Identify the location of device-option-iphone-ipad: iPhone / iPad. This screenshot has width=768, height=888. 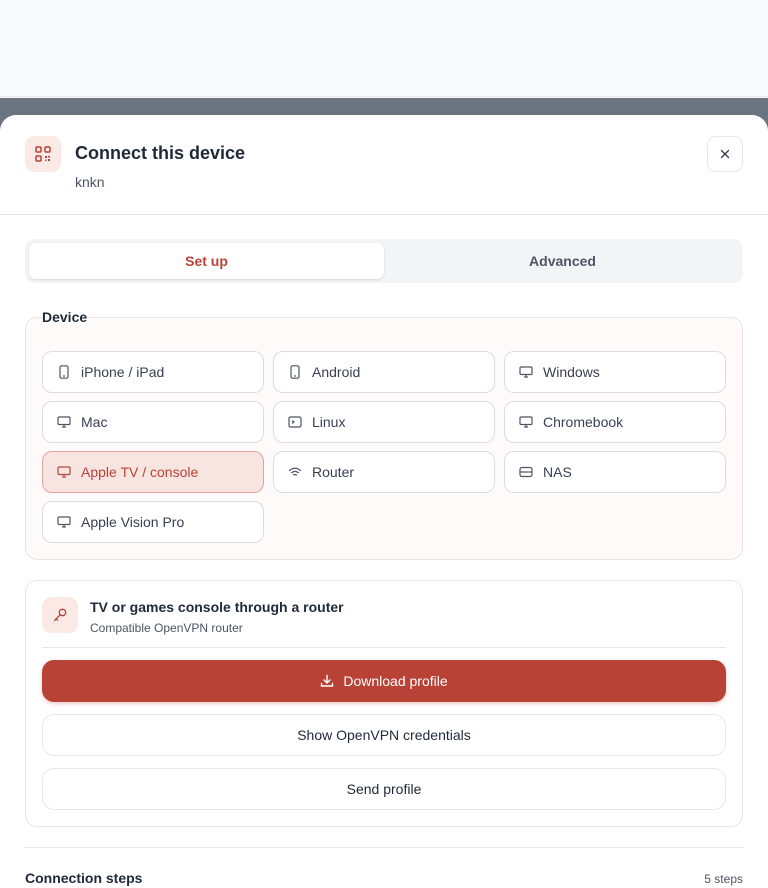
(153, 372).